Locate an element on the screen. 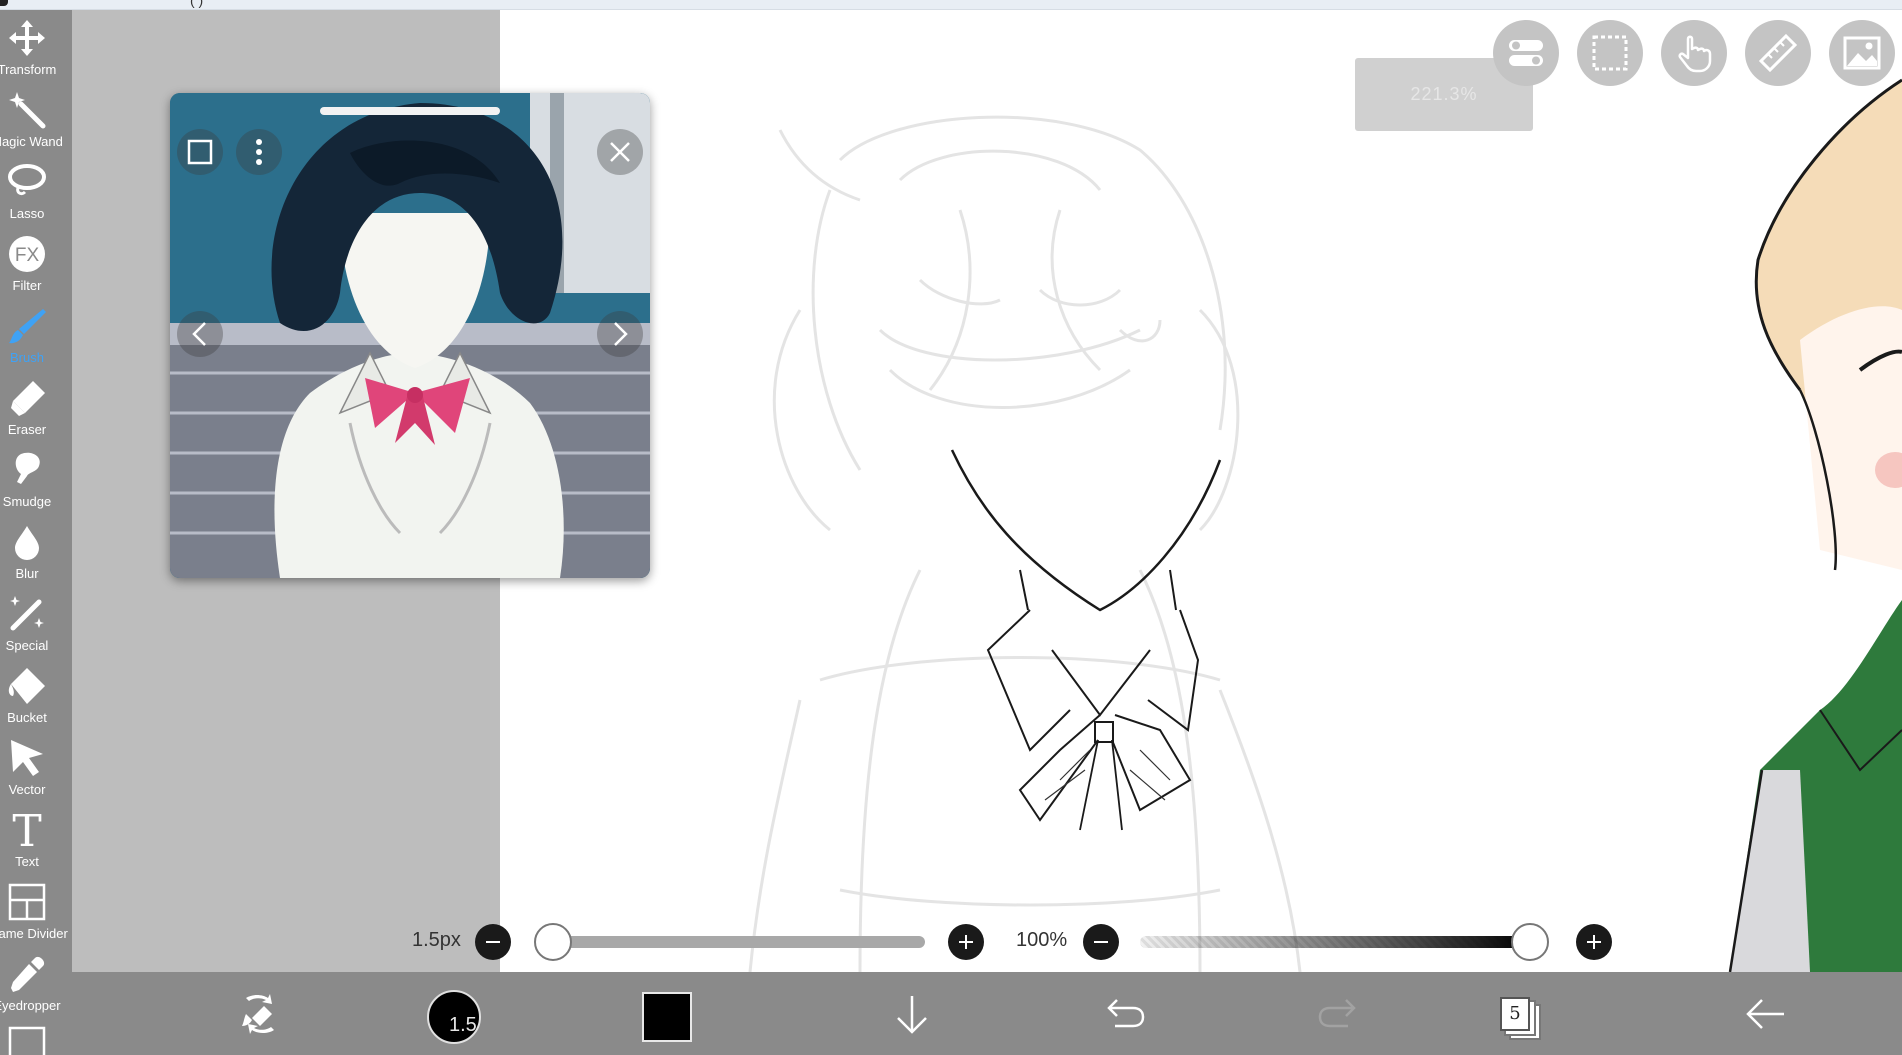 The width and height of the screenshot is (1902, 1055). opacity-decrease-button is located at coordinates (1101, 942).